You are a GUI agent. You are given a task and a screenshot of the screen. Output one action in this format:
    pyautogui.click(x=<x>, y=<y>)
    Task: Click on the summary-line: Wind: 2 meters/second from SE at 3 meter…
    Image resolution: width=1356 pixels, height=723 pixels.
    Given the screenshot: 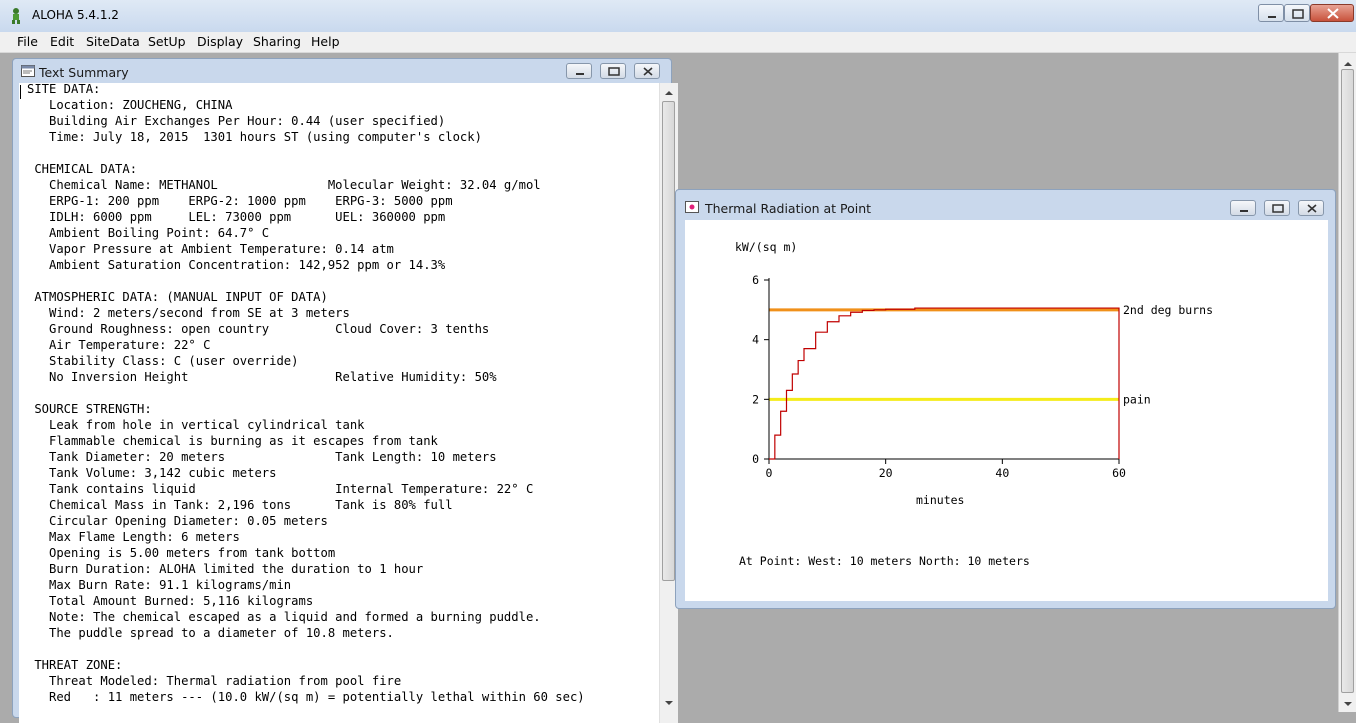 What is the action you would take?
    pyautogui.click(x=188, y=313)
    